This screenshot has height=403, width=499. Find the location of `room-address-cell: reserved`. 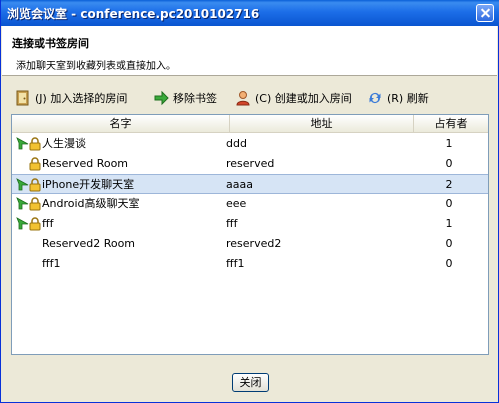

room-address-cell: reserved is located at coordinates (250, 163).